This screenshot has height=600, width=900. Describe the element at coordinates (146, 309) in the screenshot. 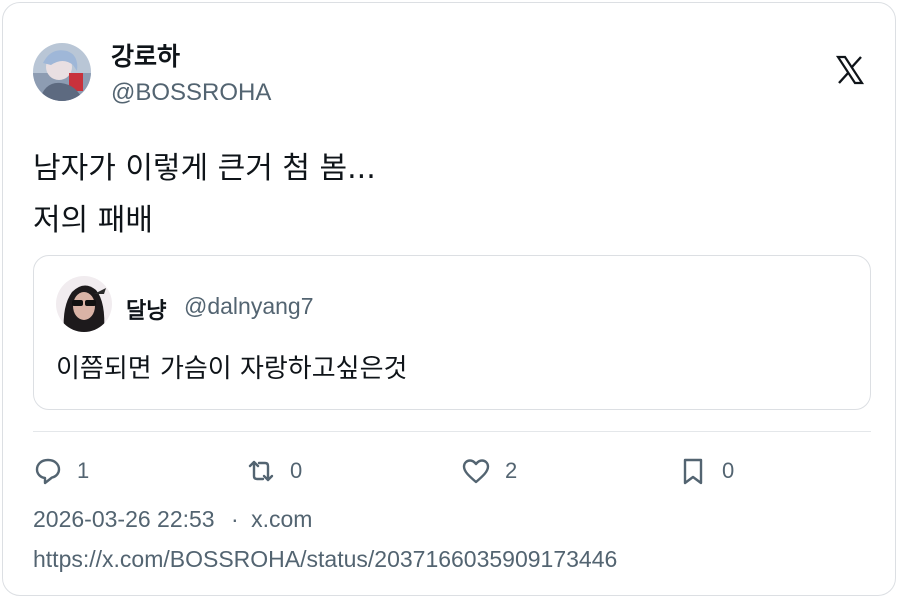

I see `quoted-display-name: 달냥` at that location.